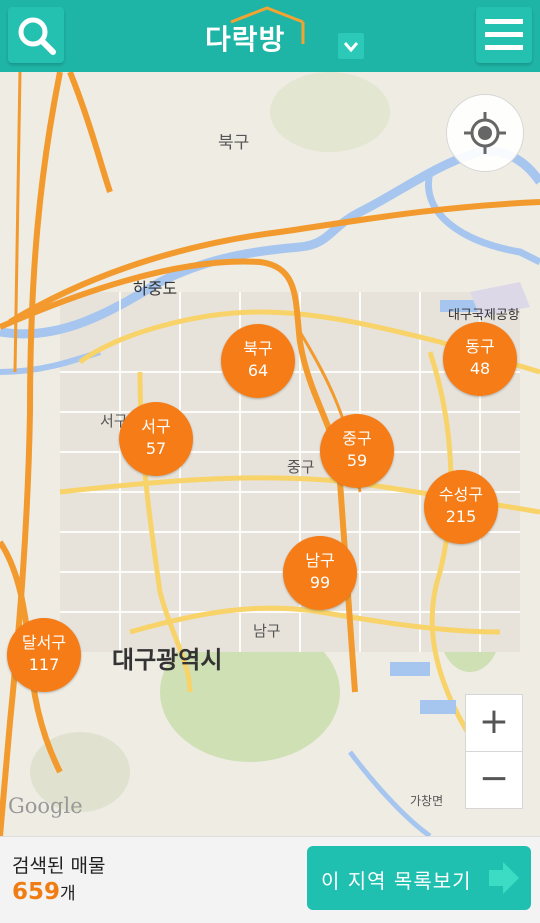 The height and width of the screenshot is (923, 540). Describe the element at coordinates (320, 560) in the screenshot. I see `marker-name: 남구` at that location.